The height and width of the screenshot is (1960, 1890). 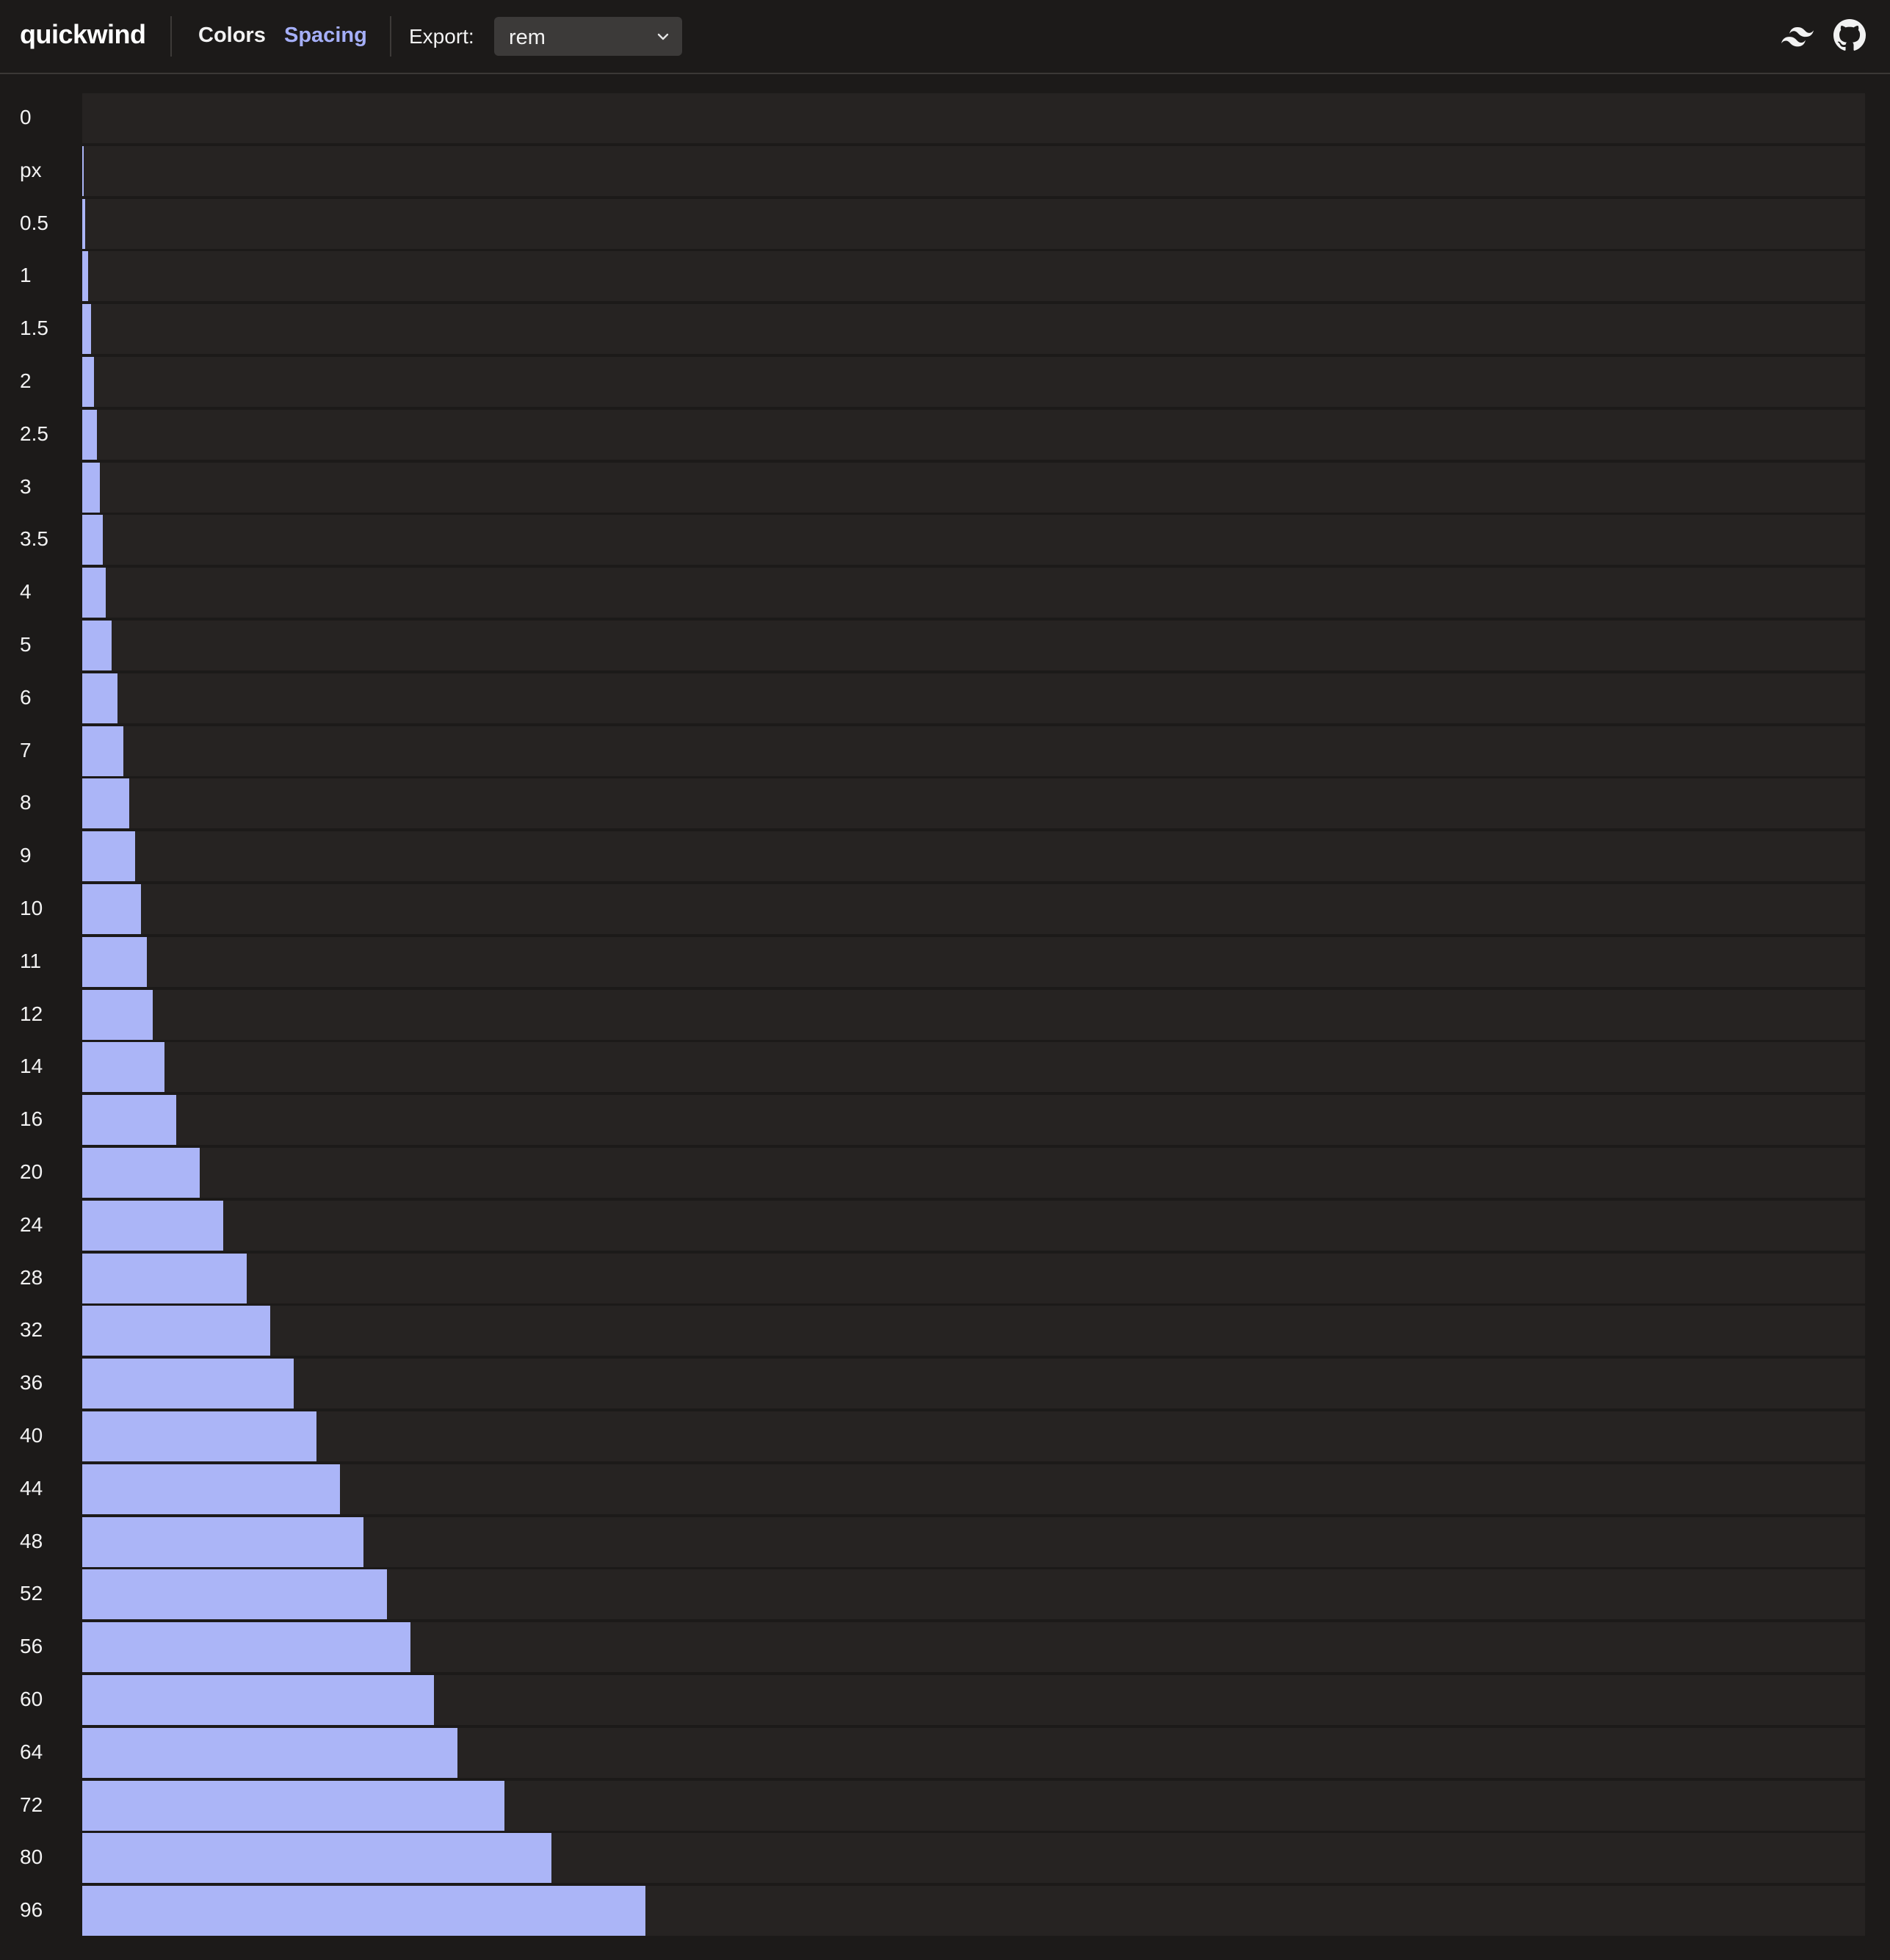 What do you see at coordinates (31, 1277) in the screenshot?
I see `spacing-row-label: 28` at bounding box center [31, 1277].